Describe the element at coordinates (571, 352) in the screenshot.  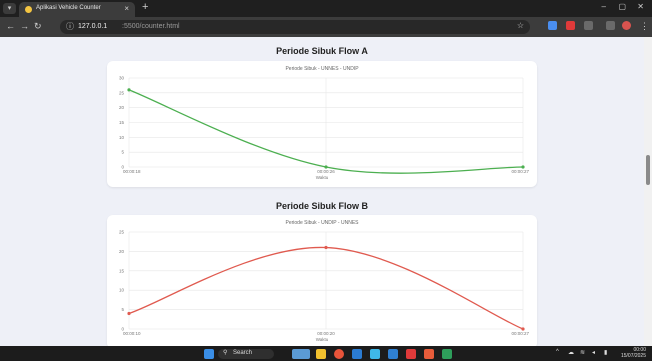
I see `tray-cloud-icon: ☁` at that location.